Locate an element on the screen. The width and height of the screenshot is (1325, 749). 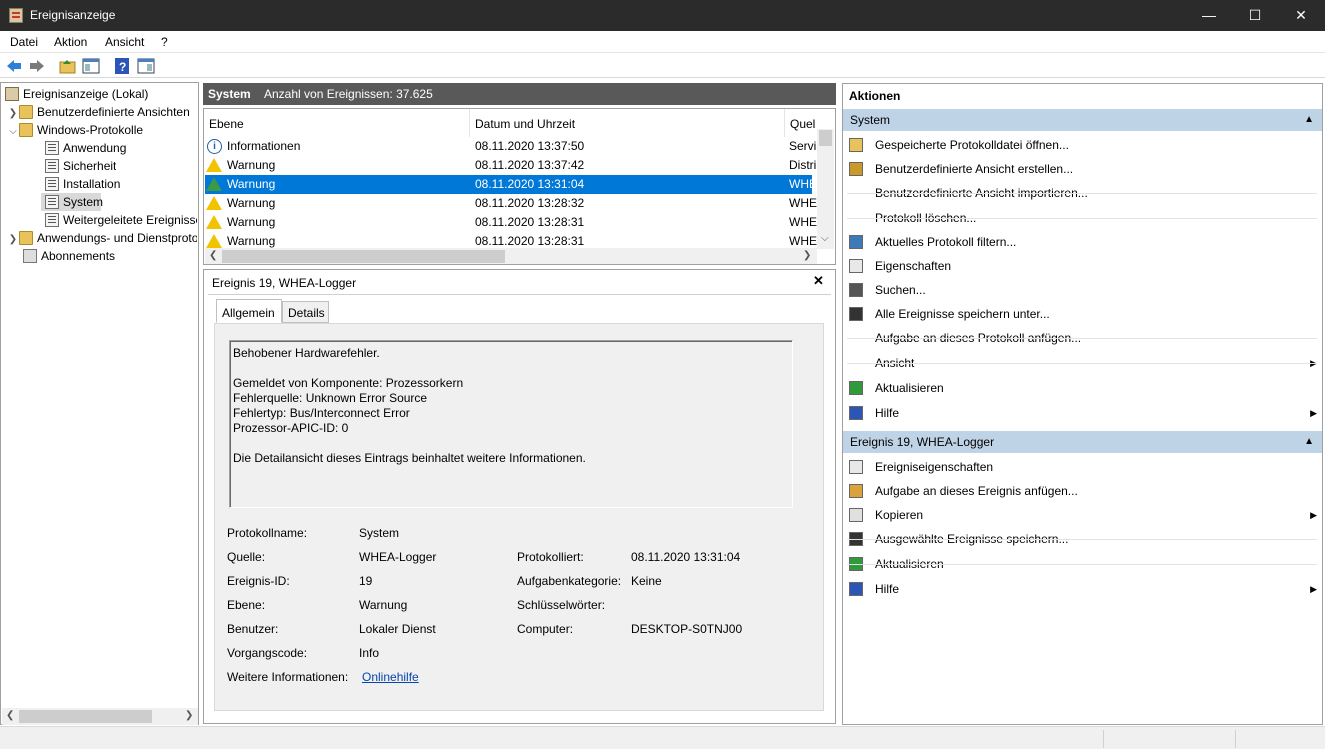
online-help-link: Onlinehilfe is located at coordinates (390, 677).